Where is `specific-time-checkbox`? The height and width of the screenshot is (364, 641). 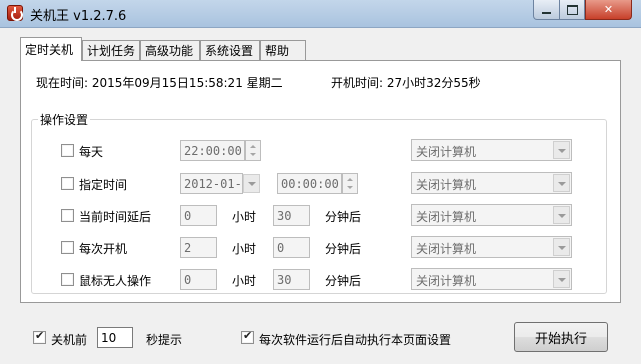 specific-time-checkbox is located at coordinates (67, 183).